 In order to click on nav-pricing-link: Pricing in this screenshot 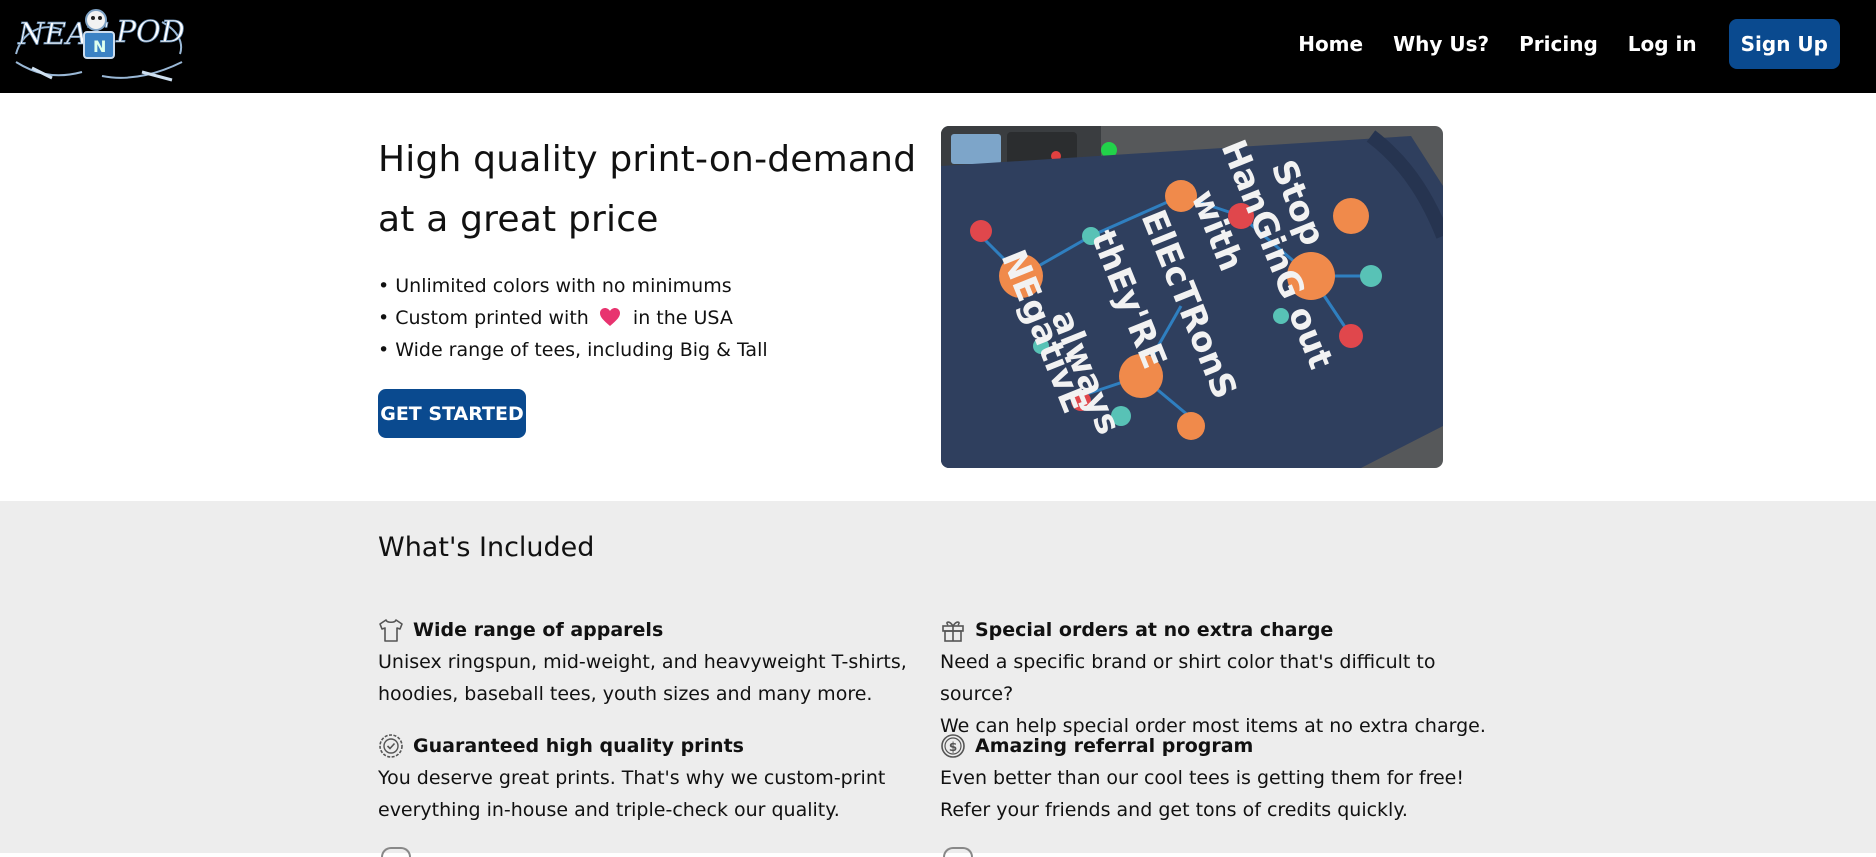, I will do `click(1558, 44)`.